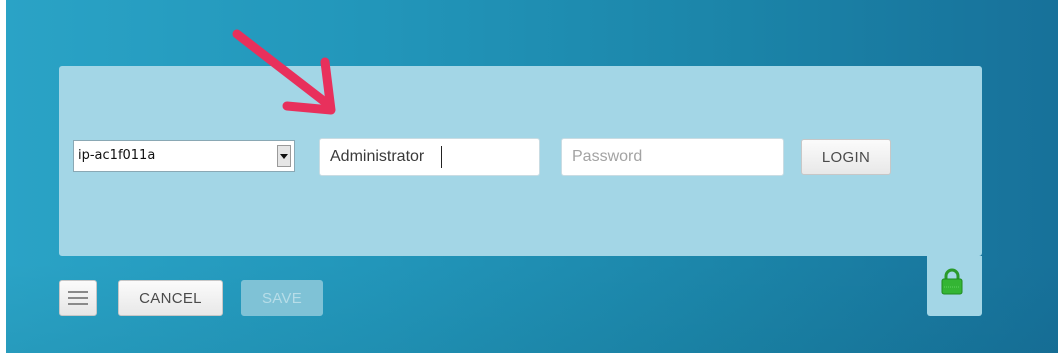 The height and width of the screenshot is (358, 1058). What do you see at coordinates (284, 72) in the screenshot?
I see `red-arrow-icon` at bounding box center [284, 72].